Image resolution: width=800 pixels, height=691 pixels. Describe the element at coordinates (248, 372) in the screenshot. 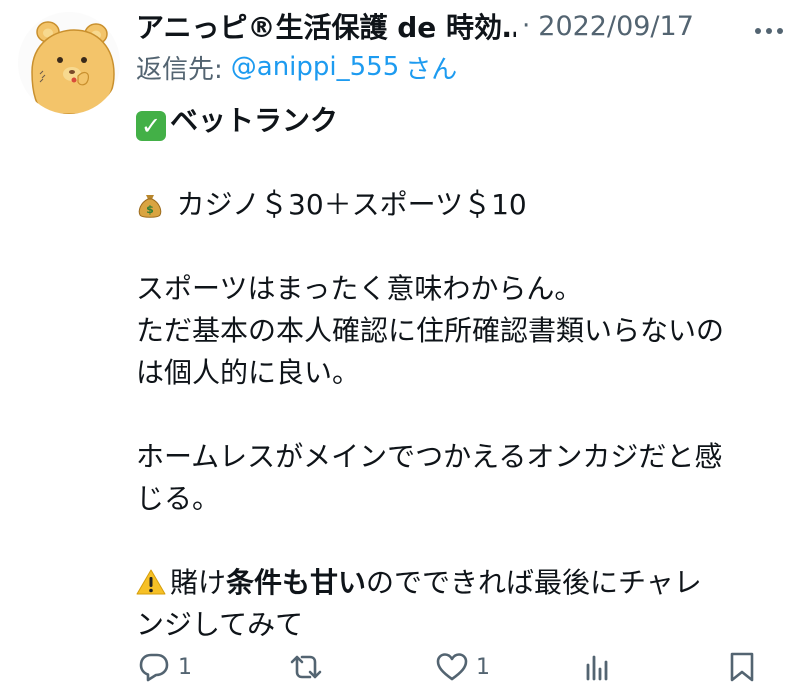

I see `body-text: は個人的に良い。` at that location.